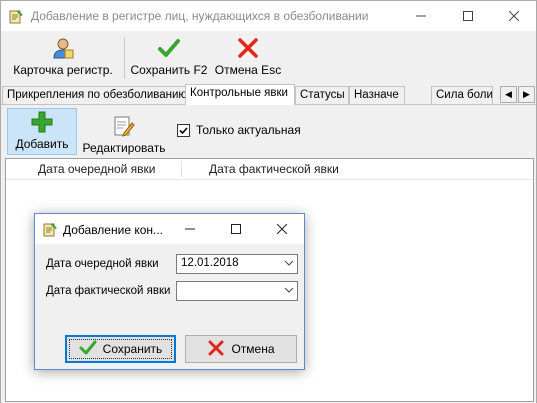 This screenshot has height=403, width=537. I want to click on checkbox-box, so click(183, 130).